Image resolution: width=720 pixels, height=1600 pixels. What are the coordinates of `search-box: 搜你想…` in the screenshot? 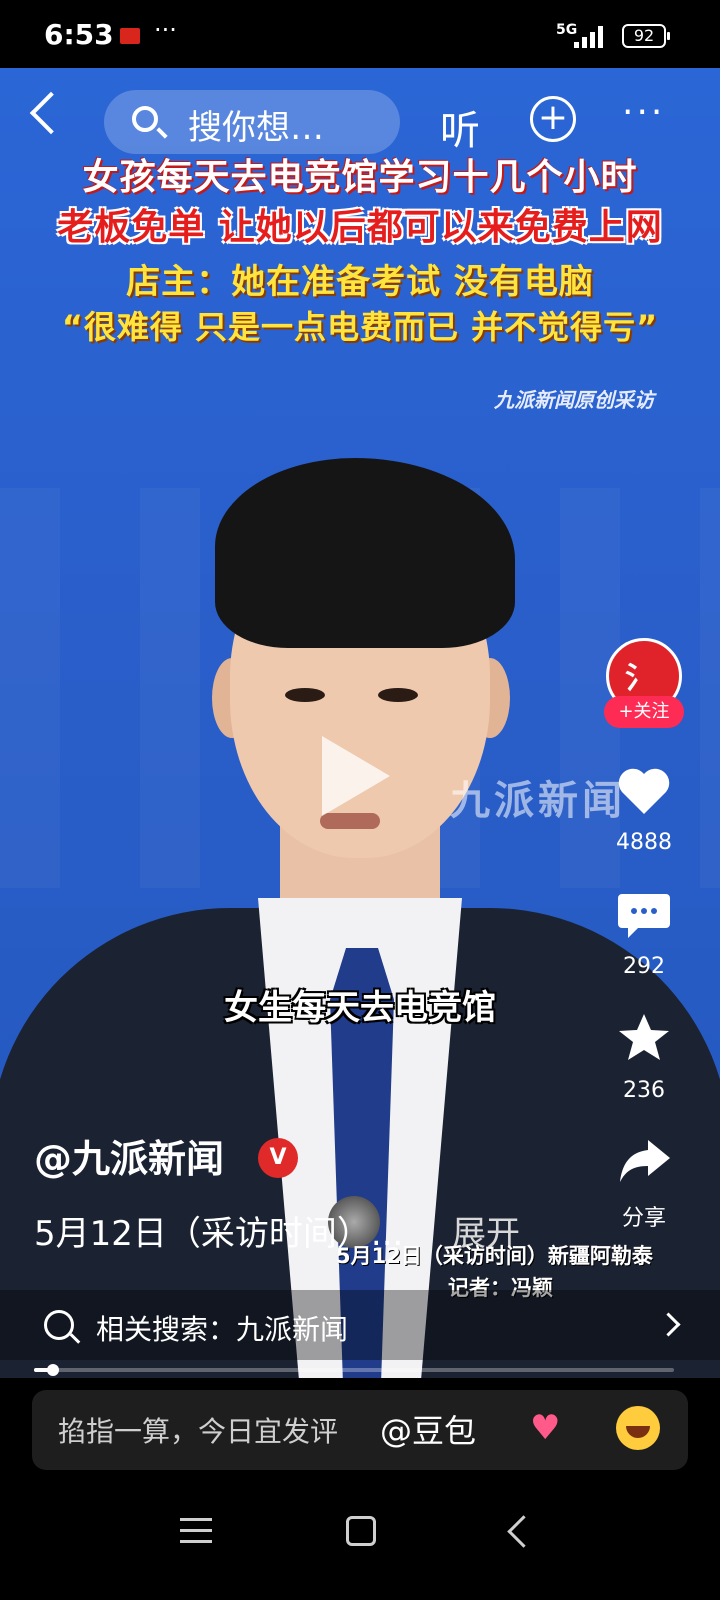 It's located at (252, 122).